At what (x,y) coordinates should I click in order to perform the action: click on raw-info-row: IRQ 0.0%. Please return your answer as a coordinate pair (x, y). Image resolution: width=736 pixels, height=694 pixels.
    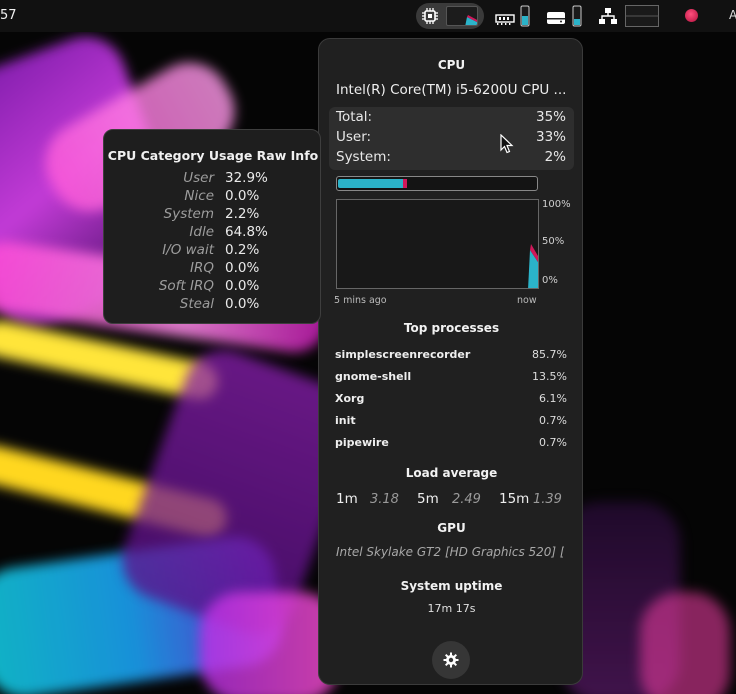
    Looking at the image, I should click on (213, 269).